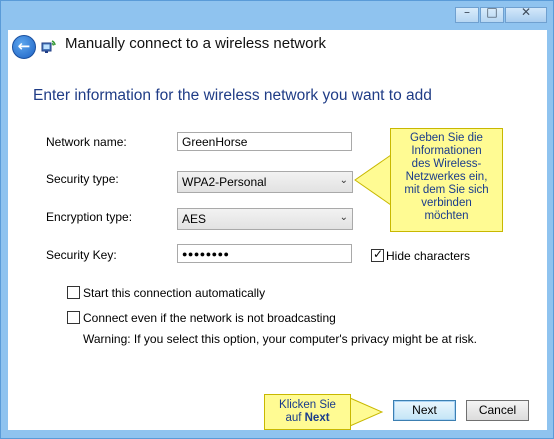 This screenshot has width=554, height=439. Describe the element at coordinates (317, 418) in the screenshot. I see `callout-next-bold: Next` at that location.